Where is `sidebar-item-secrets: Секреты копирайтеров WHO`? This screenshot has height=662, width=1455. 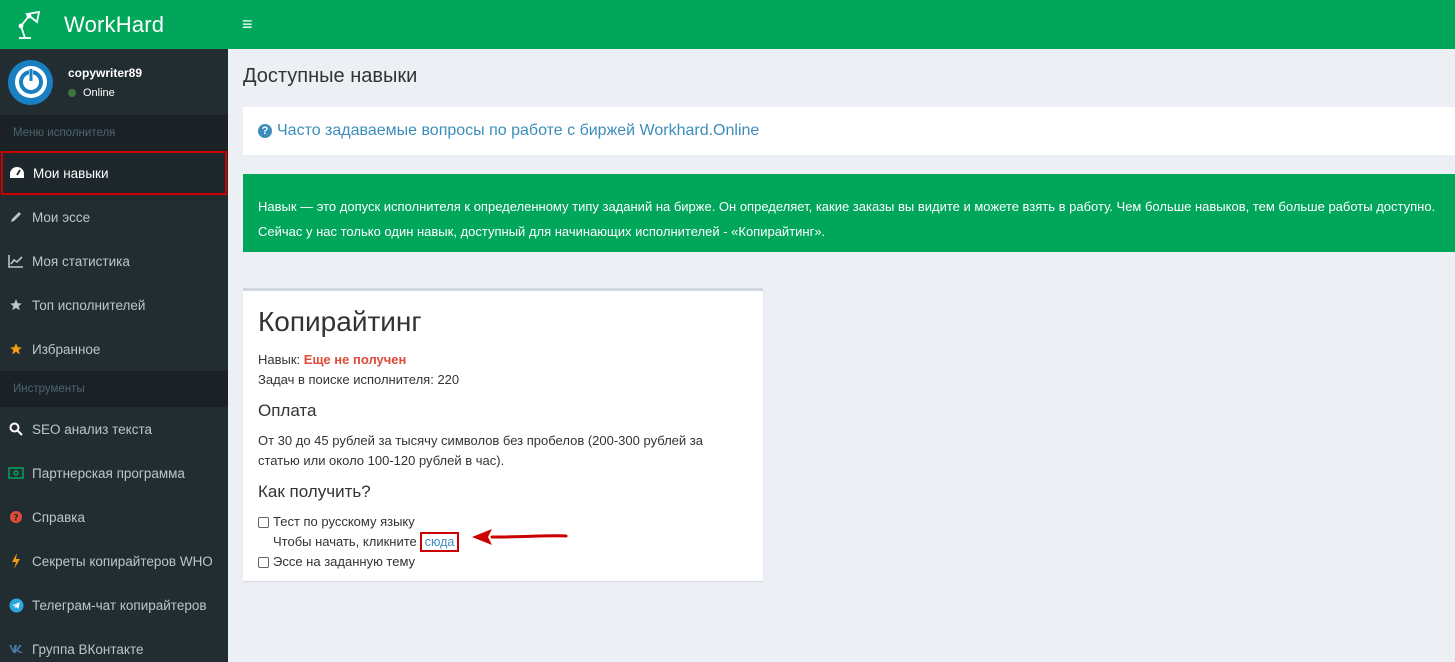
sidebar-item-secrets: Секреты копирайтеров WHO is located at coordinates (114, 561).